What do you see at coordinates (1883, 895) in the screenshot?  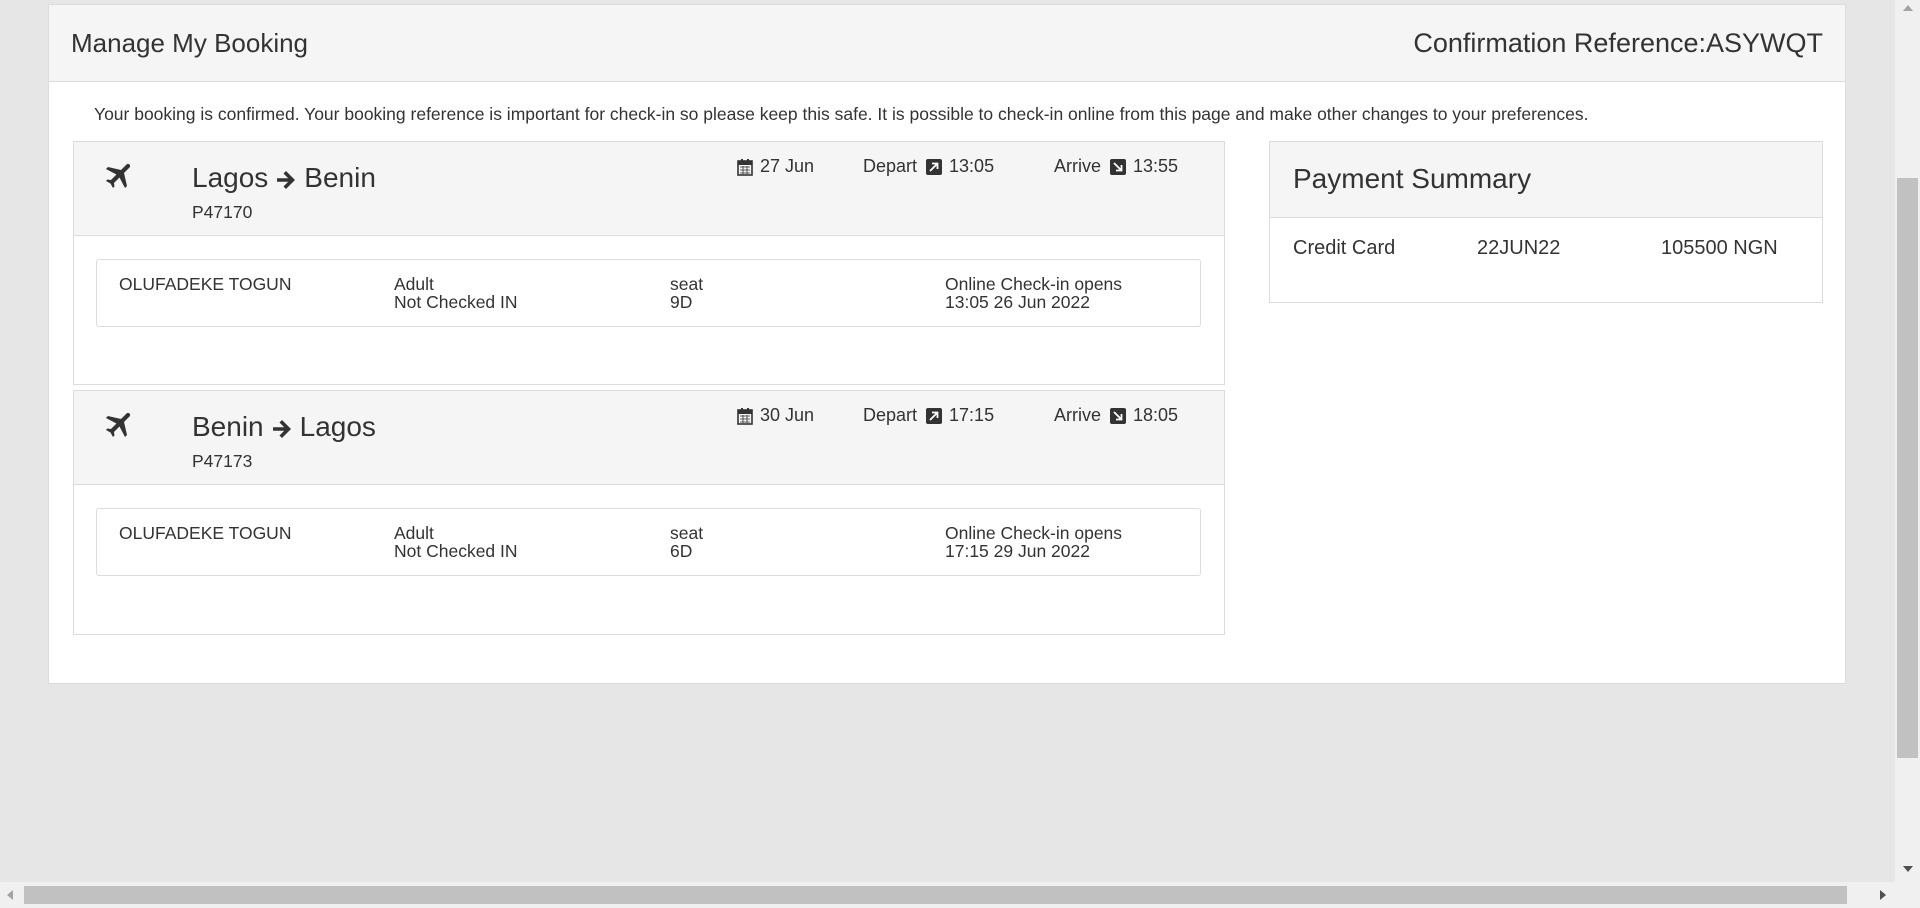 I see `scroll-right-arrow-icon` at bounding box center [1883, 895].